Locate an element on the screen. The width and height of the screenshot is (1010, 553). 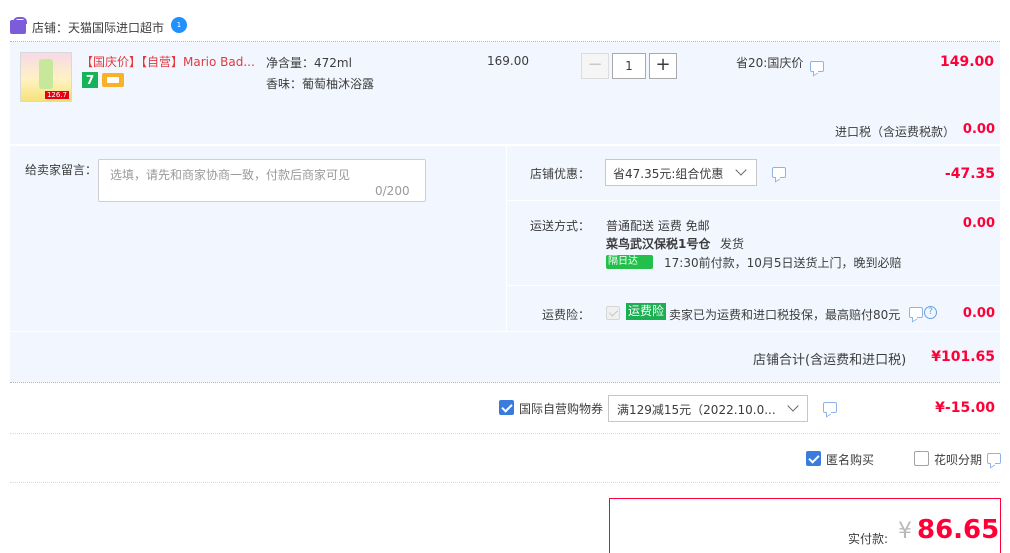
shop-name: 店铺：天猫国际进口超市 is located at coordinates (98, 27).